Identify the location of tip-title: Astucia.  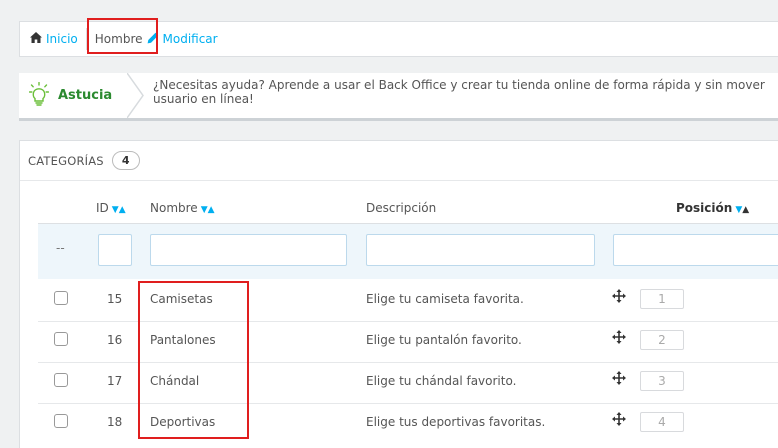
(85, 95).